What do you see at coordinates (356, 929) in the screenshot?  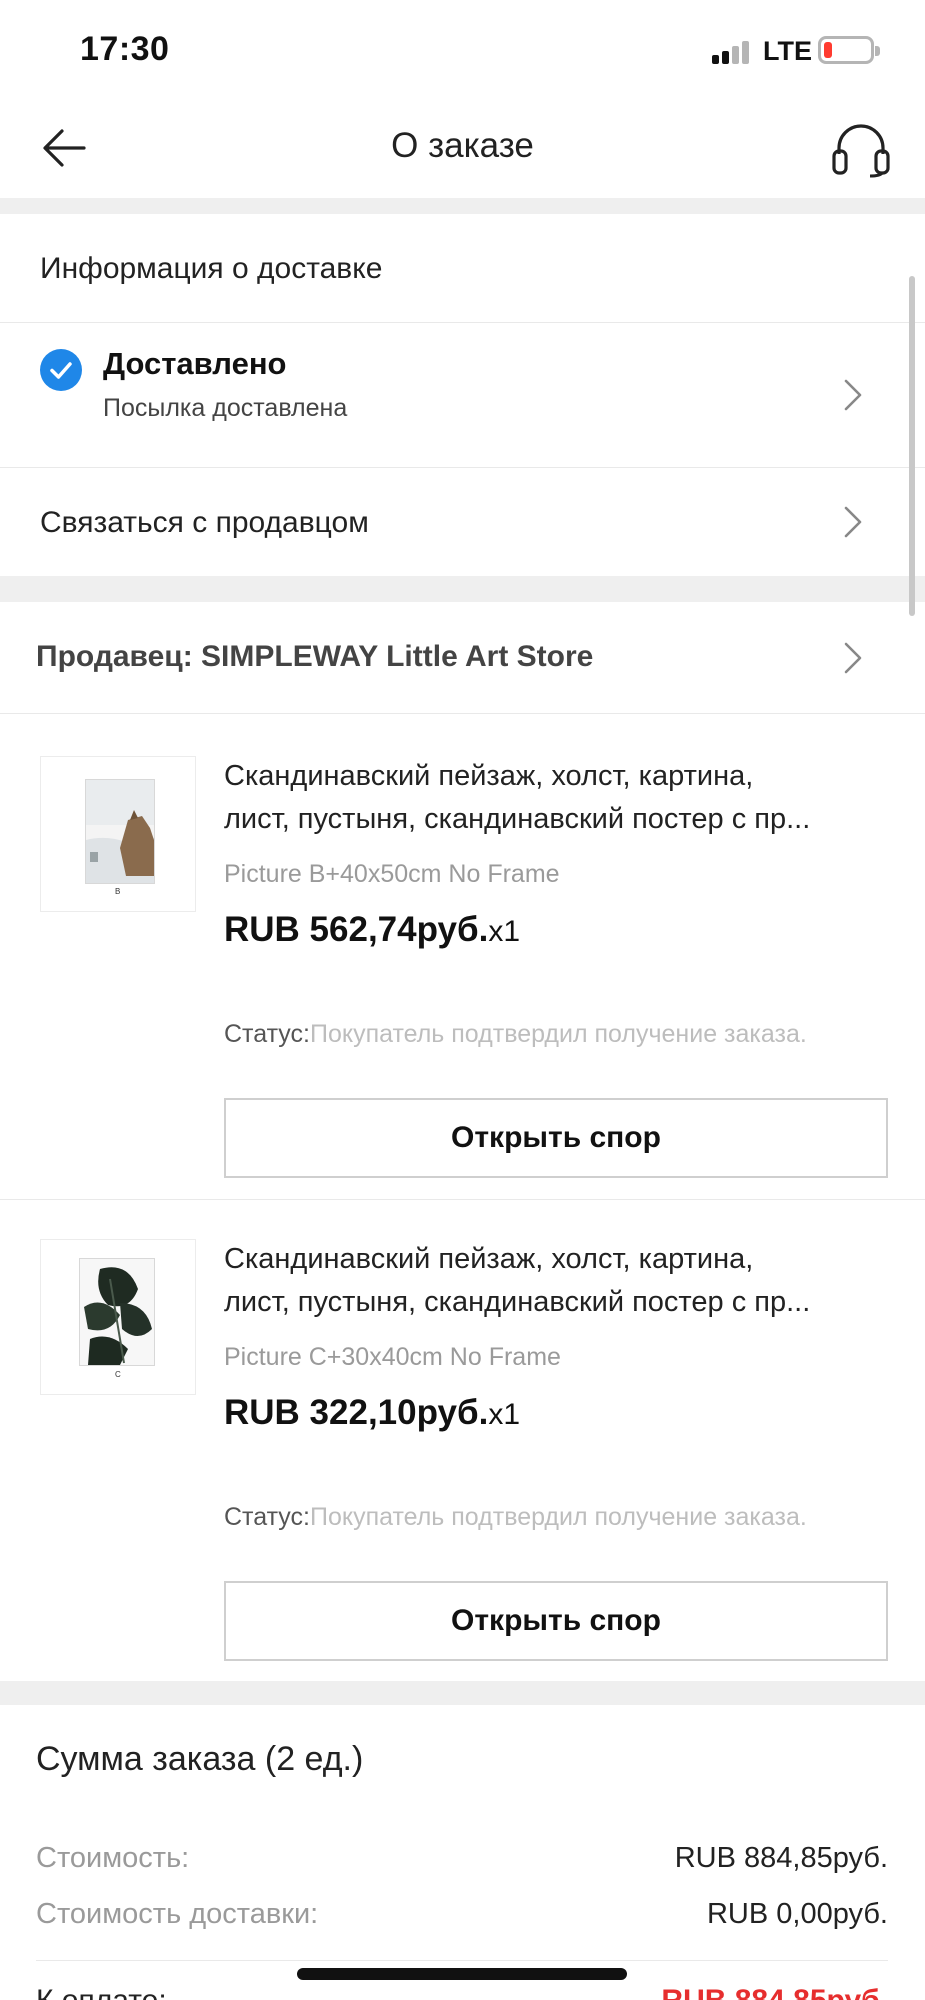 I see `product-price: RUB 562,74руб.` at bounding box center [356, 929].